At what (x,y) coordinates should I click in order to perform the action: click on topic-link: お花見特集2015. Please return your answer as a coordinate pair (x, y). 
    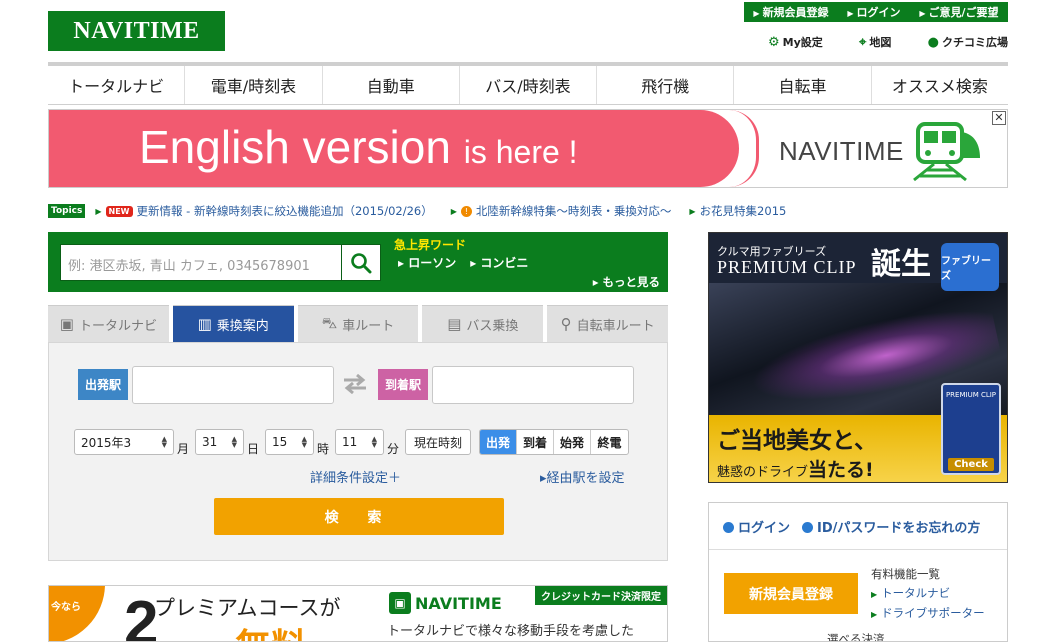
    Looking at the image, I should click on (743, 211).